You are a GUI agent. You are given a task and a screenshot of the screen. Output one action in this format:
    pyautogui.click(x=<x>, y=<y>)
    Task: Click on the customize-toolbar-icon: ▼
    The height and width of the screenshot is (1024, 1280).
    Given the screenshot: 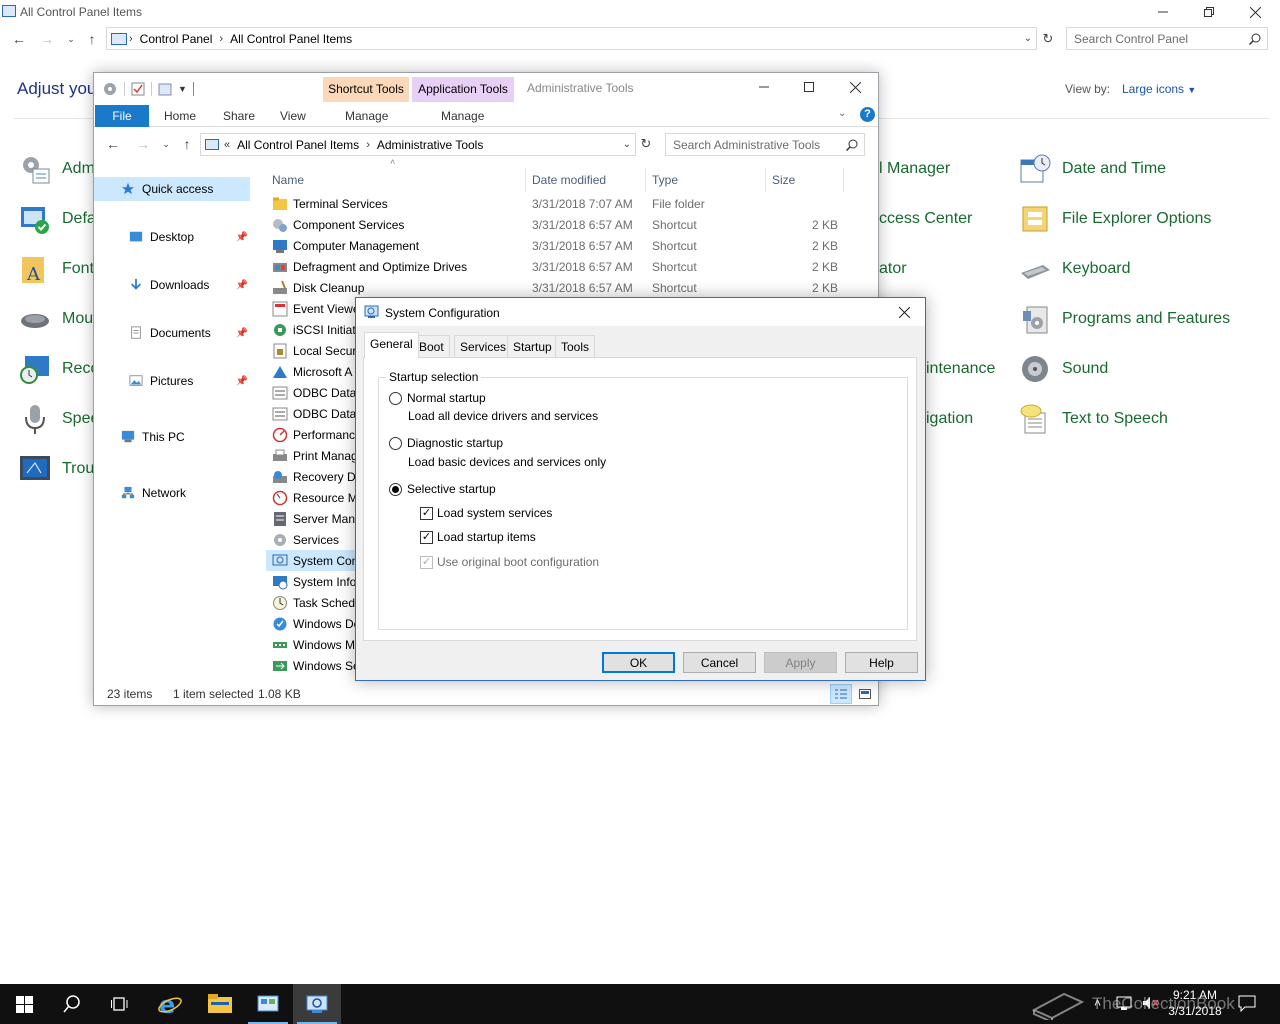 What is the action you would take?
    pyautogui.click(x=182, y=89)
    